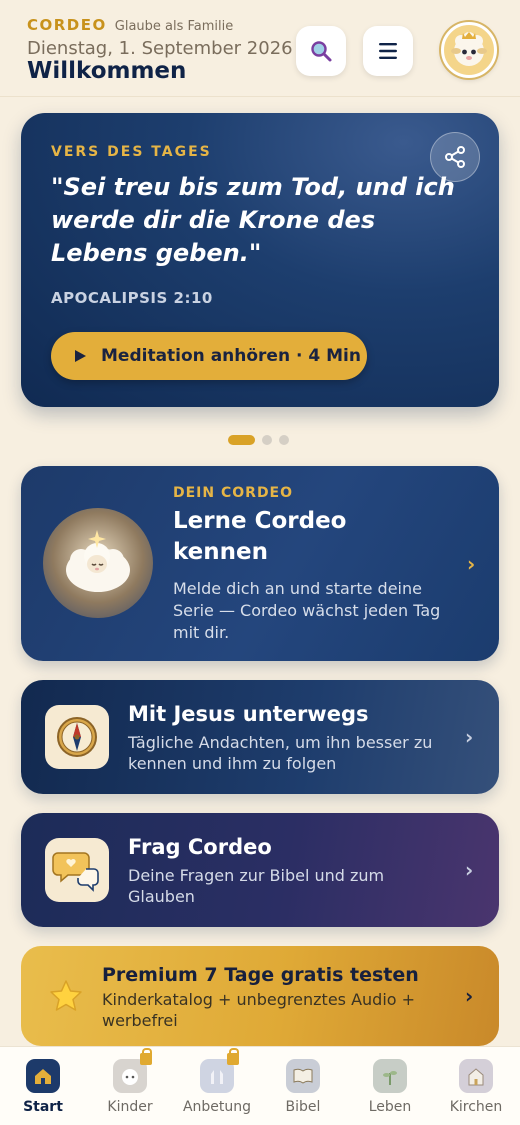 Image resolution: width=520 pixels, height=1125 pixels. What do you see at coordinates (303, 1107) in the screenshot?
I see `tab-label: Bibel` at bounding box center [303, 1107].